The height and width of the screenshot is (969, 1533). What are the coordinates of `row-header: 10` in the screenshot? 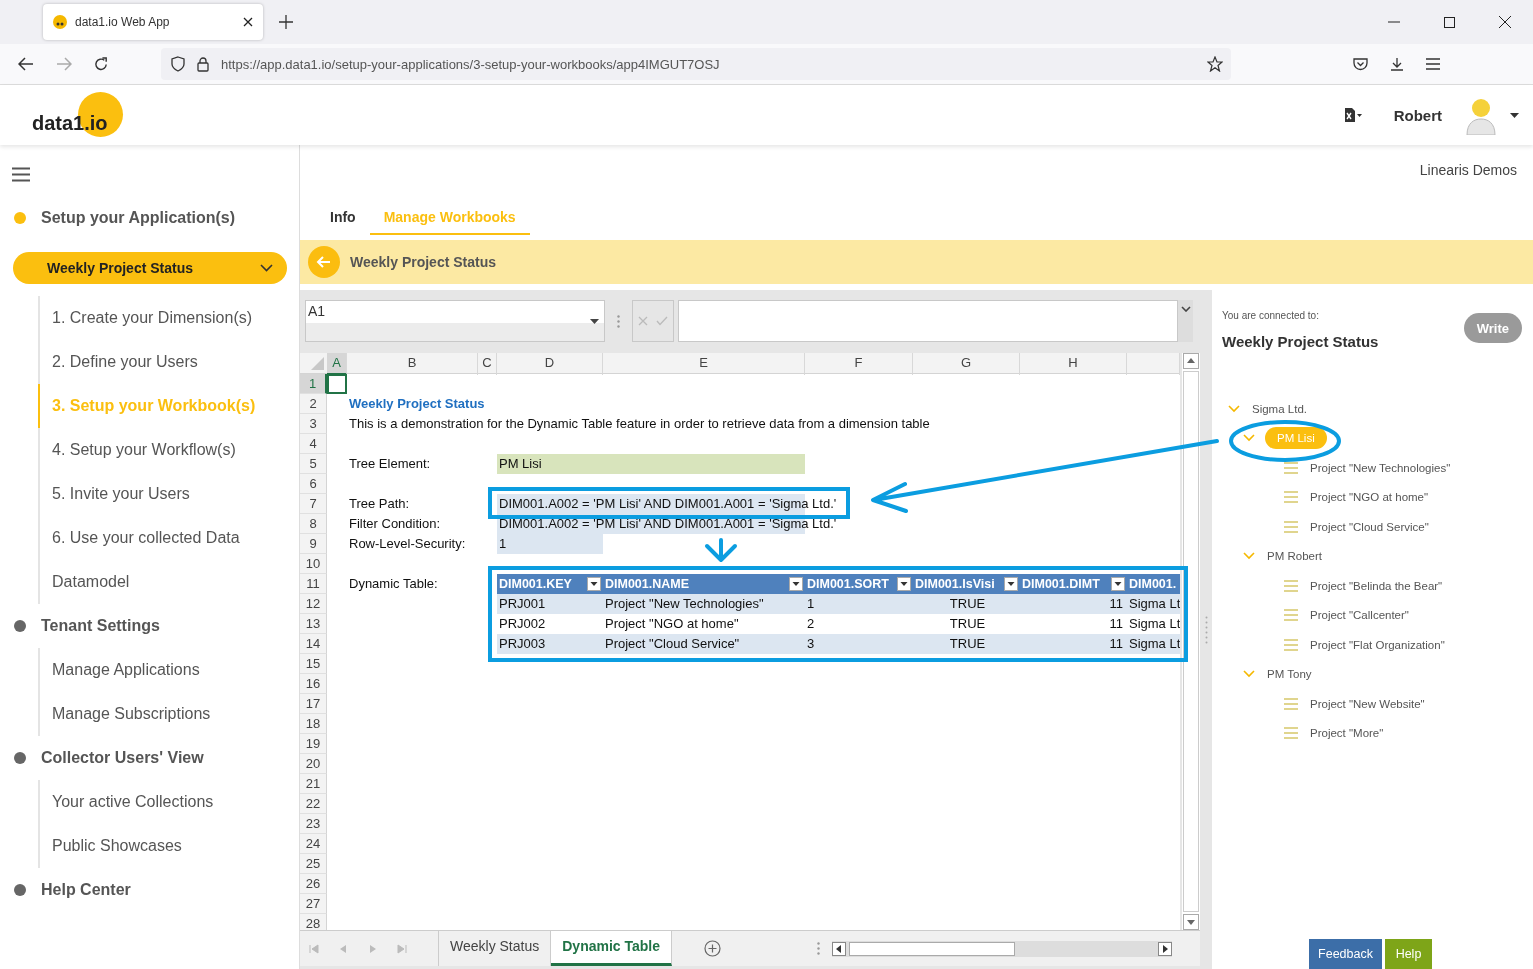 It's located at (313, 564).